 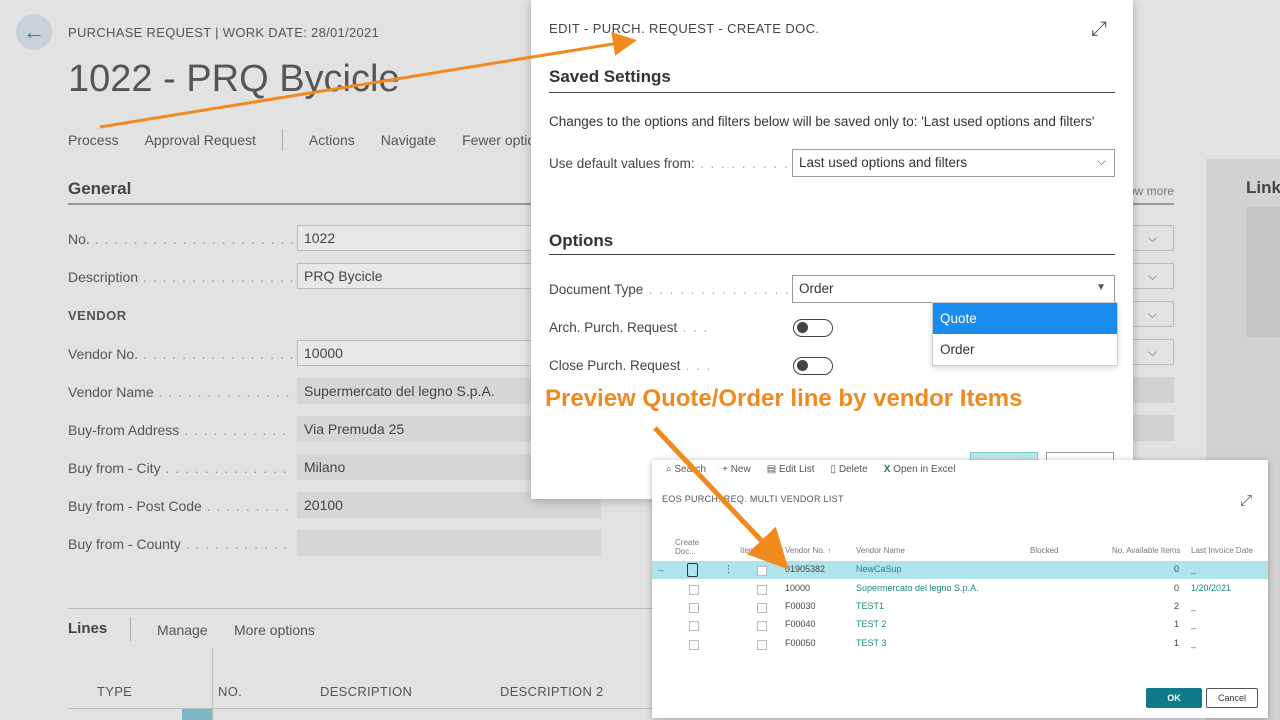 I want to click on inset-expand-icon: ⤢, so click(x=1246, y=500).